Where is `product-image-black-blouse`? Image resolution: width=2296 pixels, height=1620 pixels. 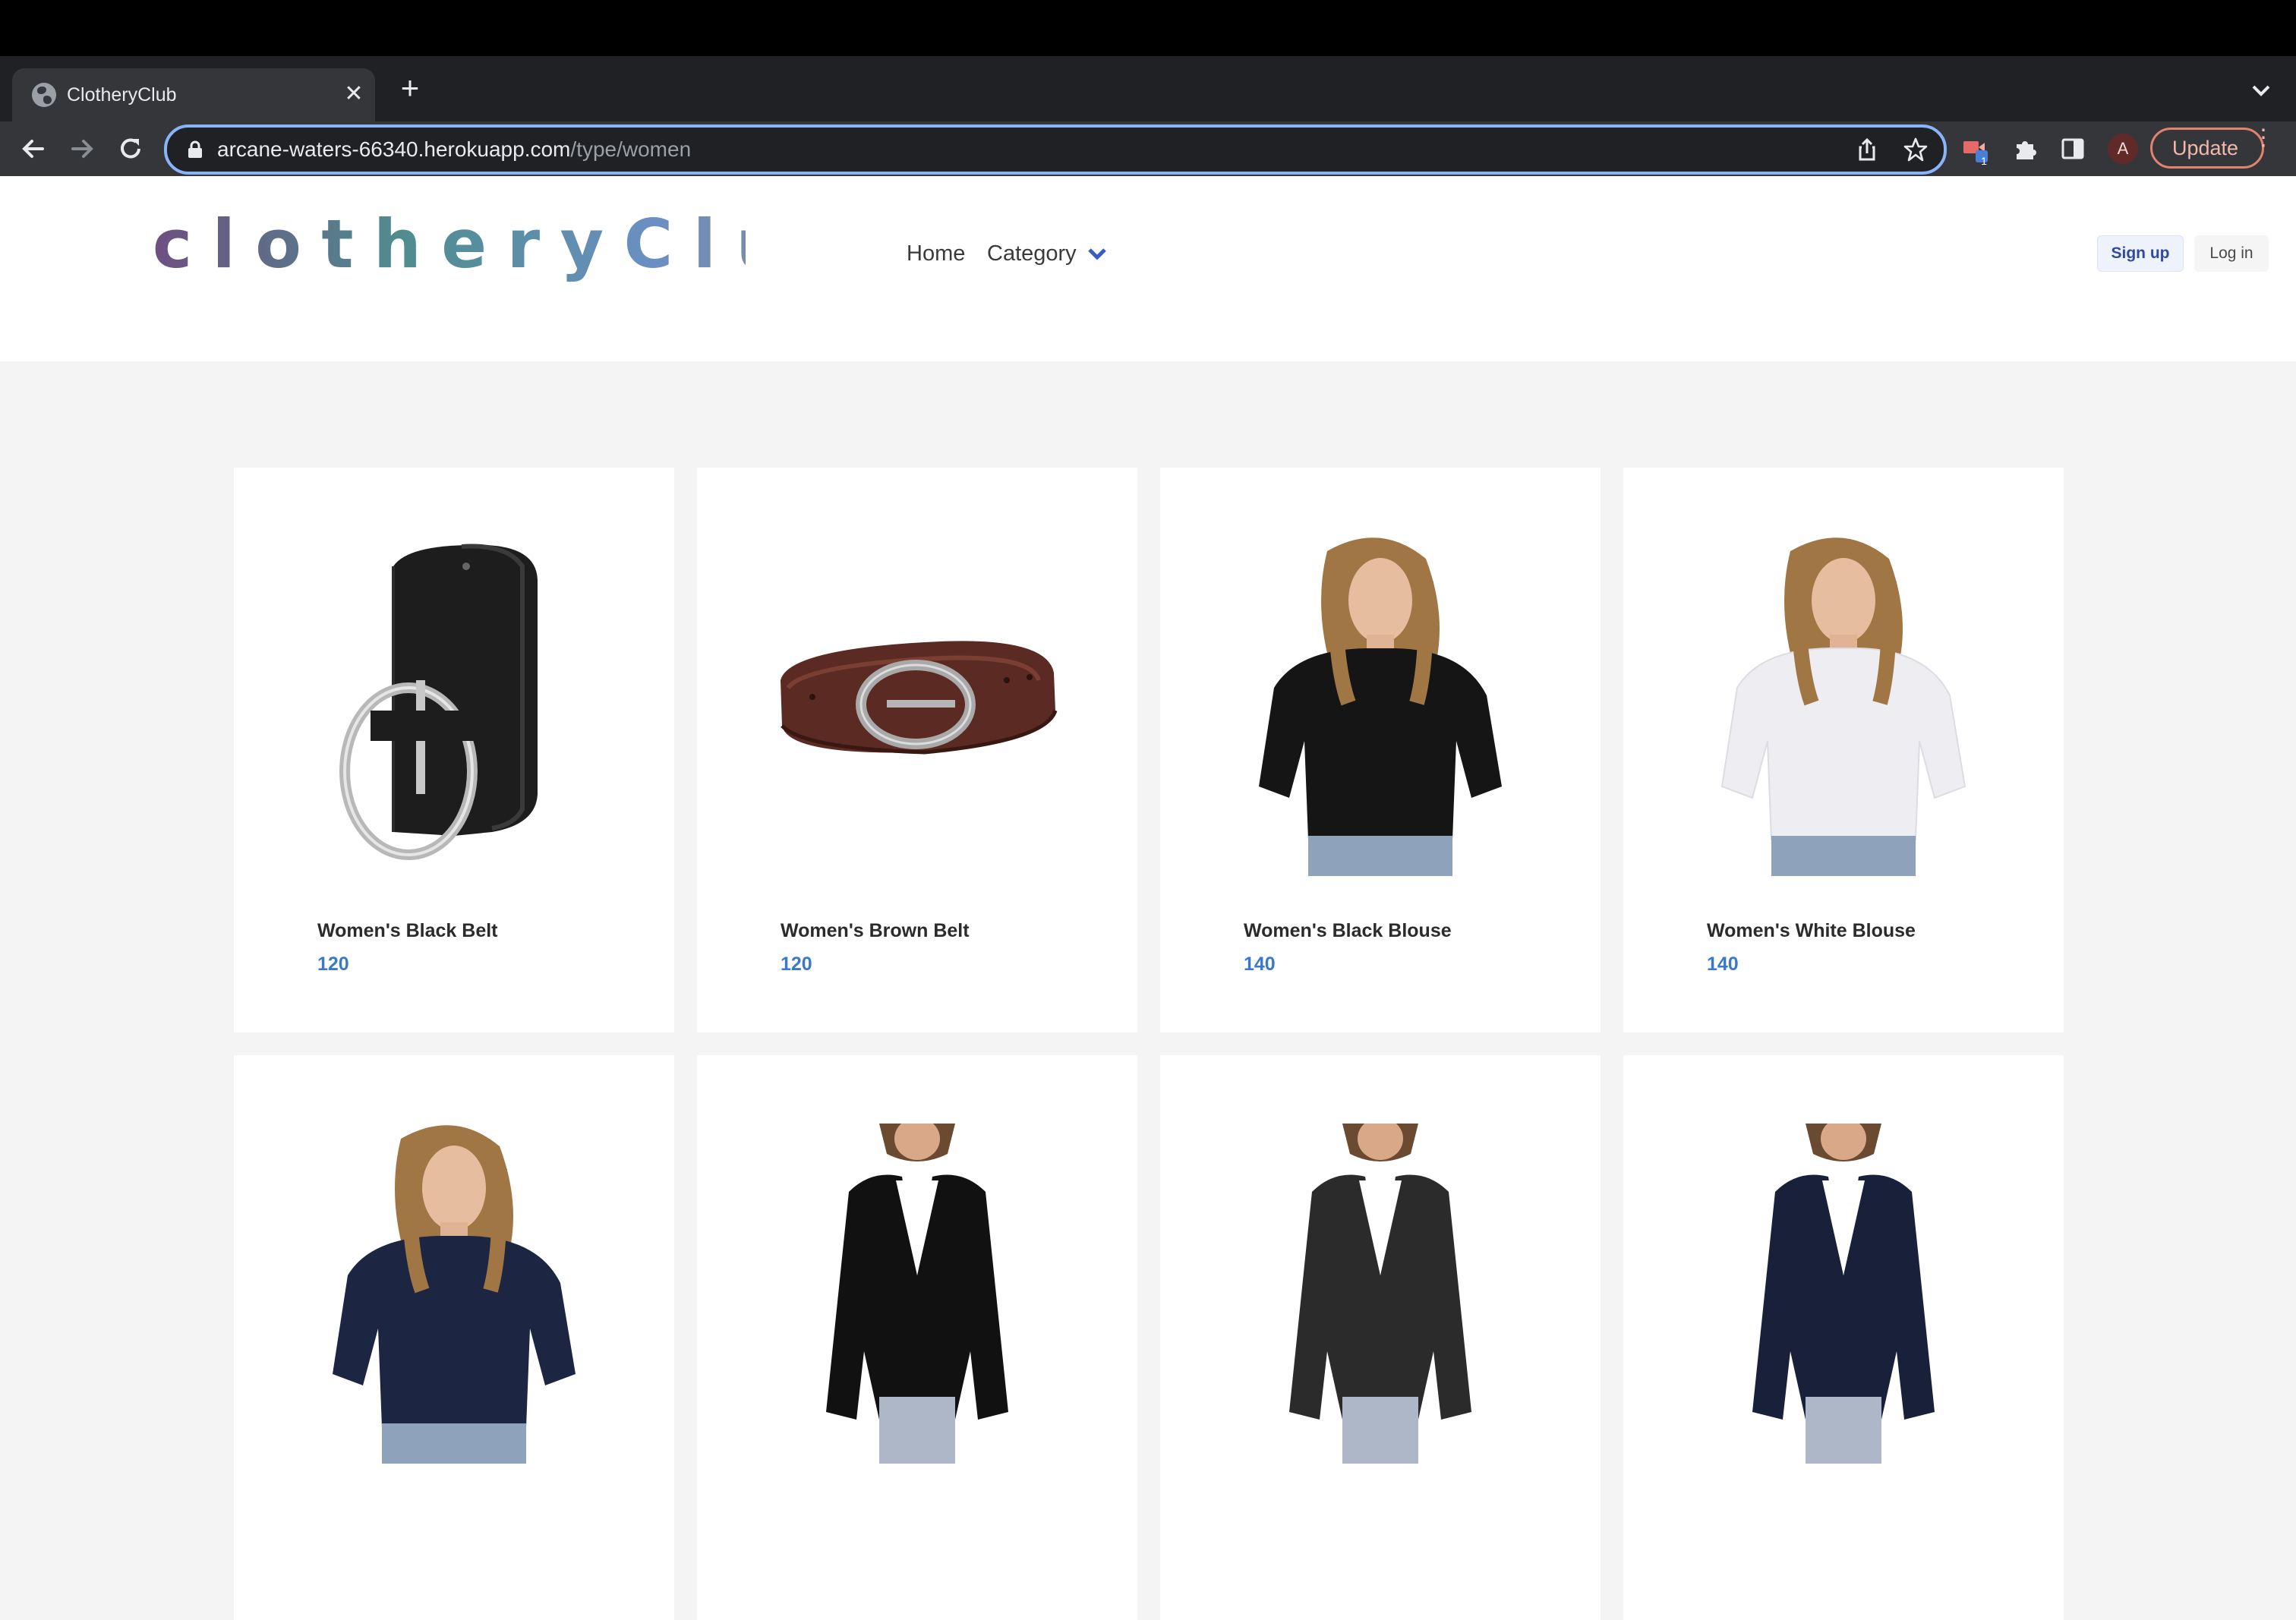
product-image-black-blouse is located at coordinates (1380, 706).